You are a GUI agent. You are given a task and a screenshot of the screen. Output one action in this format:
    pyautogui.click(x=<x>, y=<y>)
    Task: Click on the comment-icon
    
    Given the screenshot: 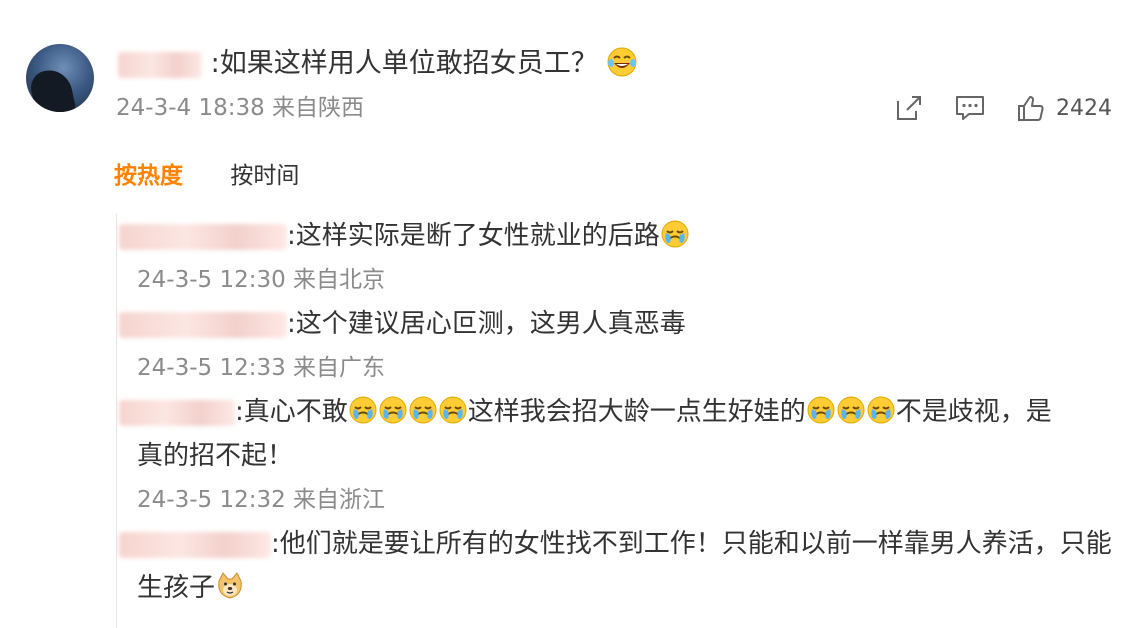 What is the action you would take?
    pyautogui.click(x=970, y=108)
    